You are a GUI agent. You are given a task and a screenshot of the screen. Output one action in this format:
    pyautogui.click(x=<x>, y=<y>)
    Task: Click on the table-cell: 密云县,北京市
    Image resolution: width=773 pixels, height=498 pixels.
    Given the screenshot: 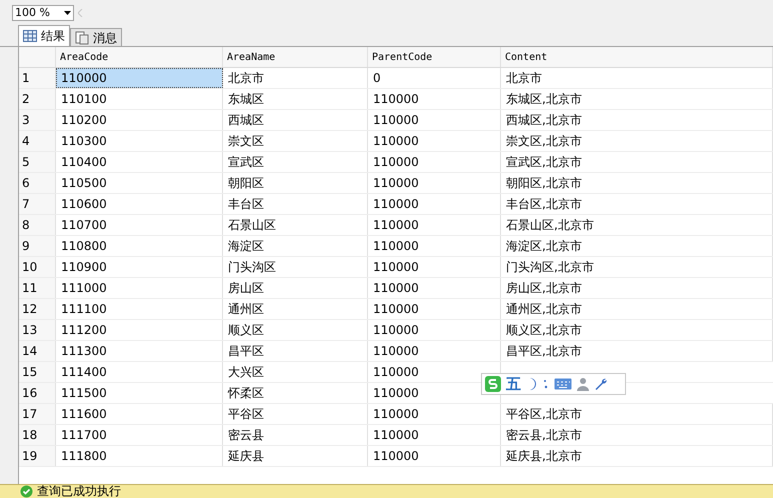 What is the action you would take?
    pyautogui.click(x=637, y=435)
    